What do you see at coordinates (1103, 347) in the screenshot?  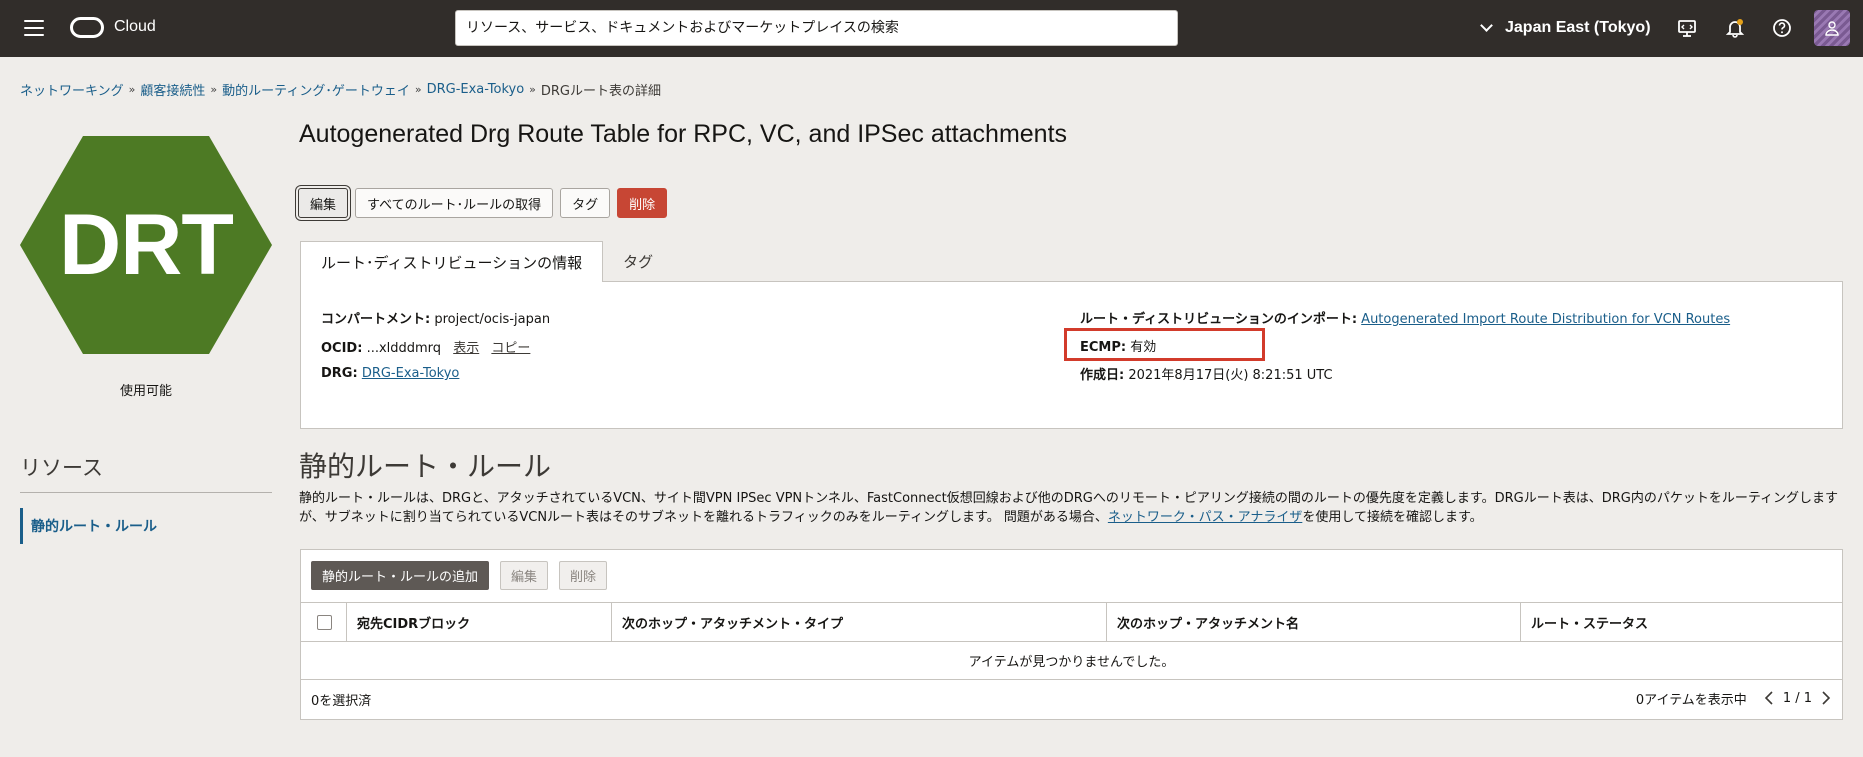 I see `ecmp-label: ECMP:` at bounding box center [1103, 347].